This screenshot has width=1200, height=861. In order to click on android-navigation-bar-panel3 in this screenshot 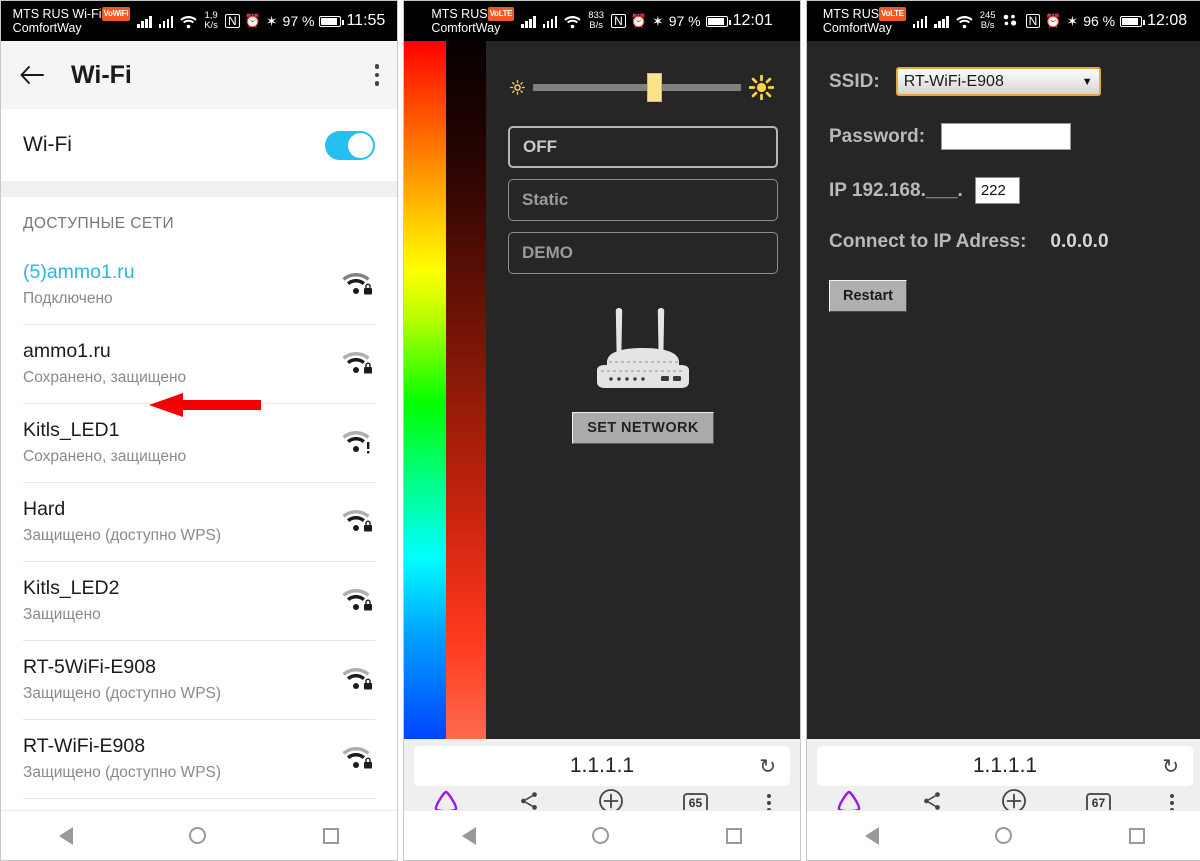, I will do `click(1003, 835)`.